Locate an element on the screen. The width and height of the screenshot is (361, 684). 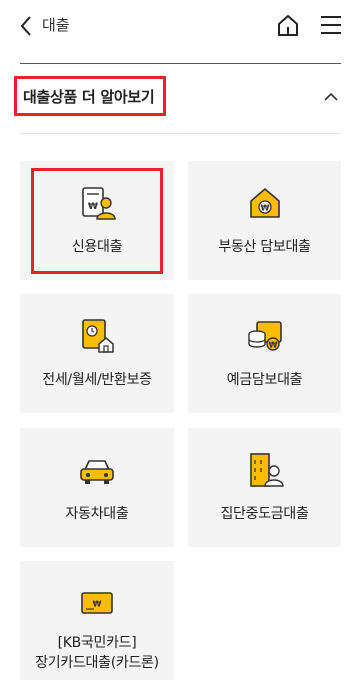
menu-button is located at coordinates (331, 25).